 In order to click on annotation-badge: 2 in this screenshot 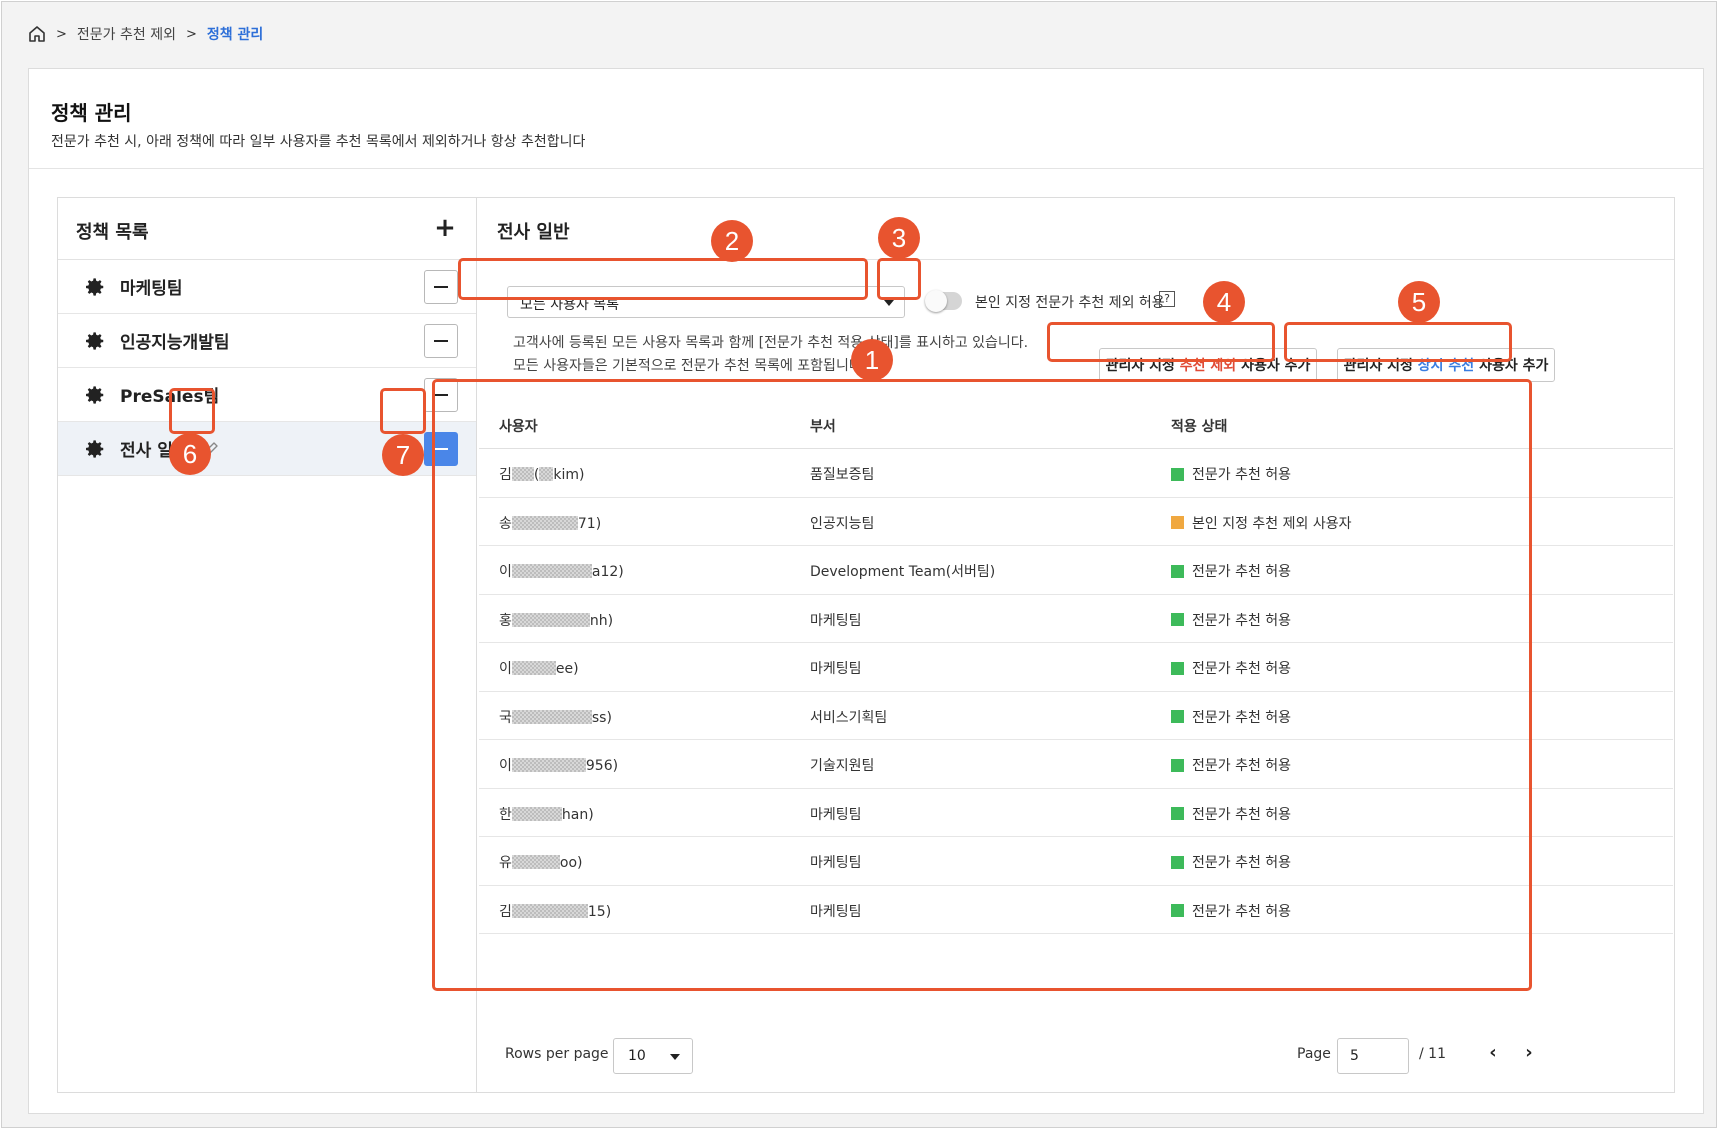, I will do `click(732, 241)`.